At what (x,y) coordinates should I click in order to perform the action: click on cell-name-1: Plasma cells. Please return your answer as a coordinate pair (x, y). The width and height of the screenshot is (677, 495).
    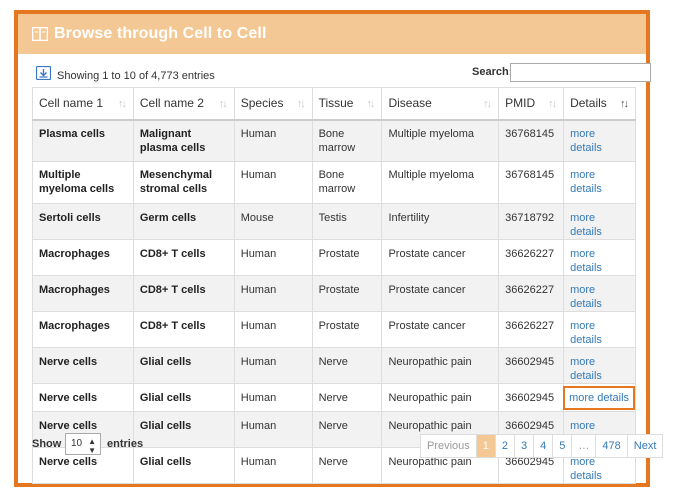
    Looking at the image, I should click on (83, 140).